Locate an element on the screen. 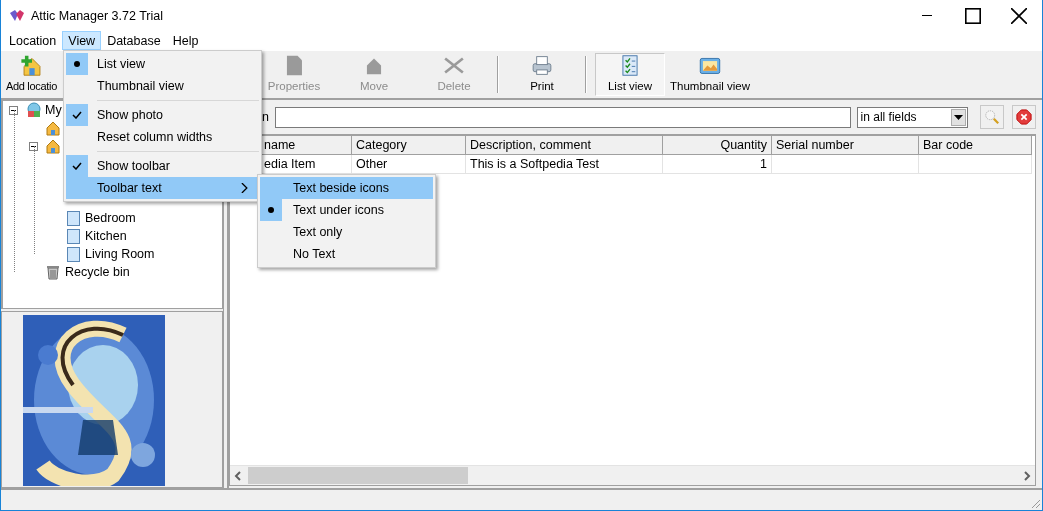 Image resolution: width=1043 pixels, height=511 pixels. tree-item: Bedroom is located at coordinates (110, 218).